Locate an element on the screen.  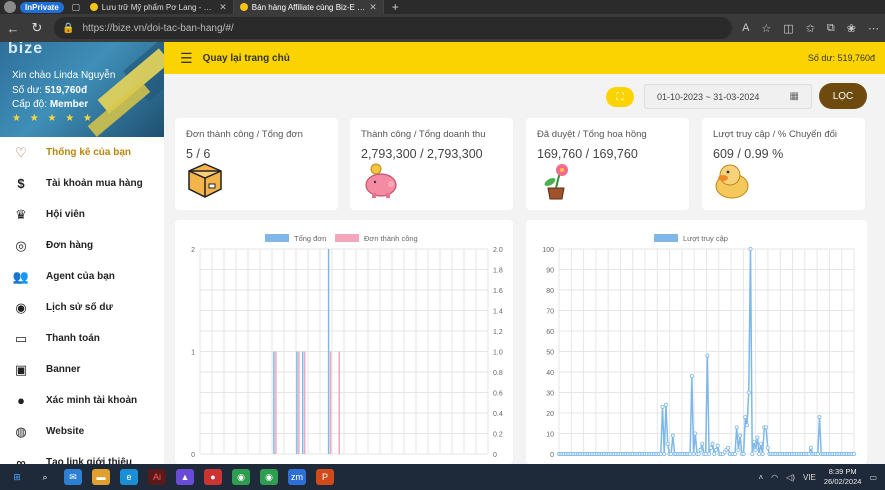
notifications-icon: ▭ is located at coordinates (873, 477).